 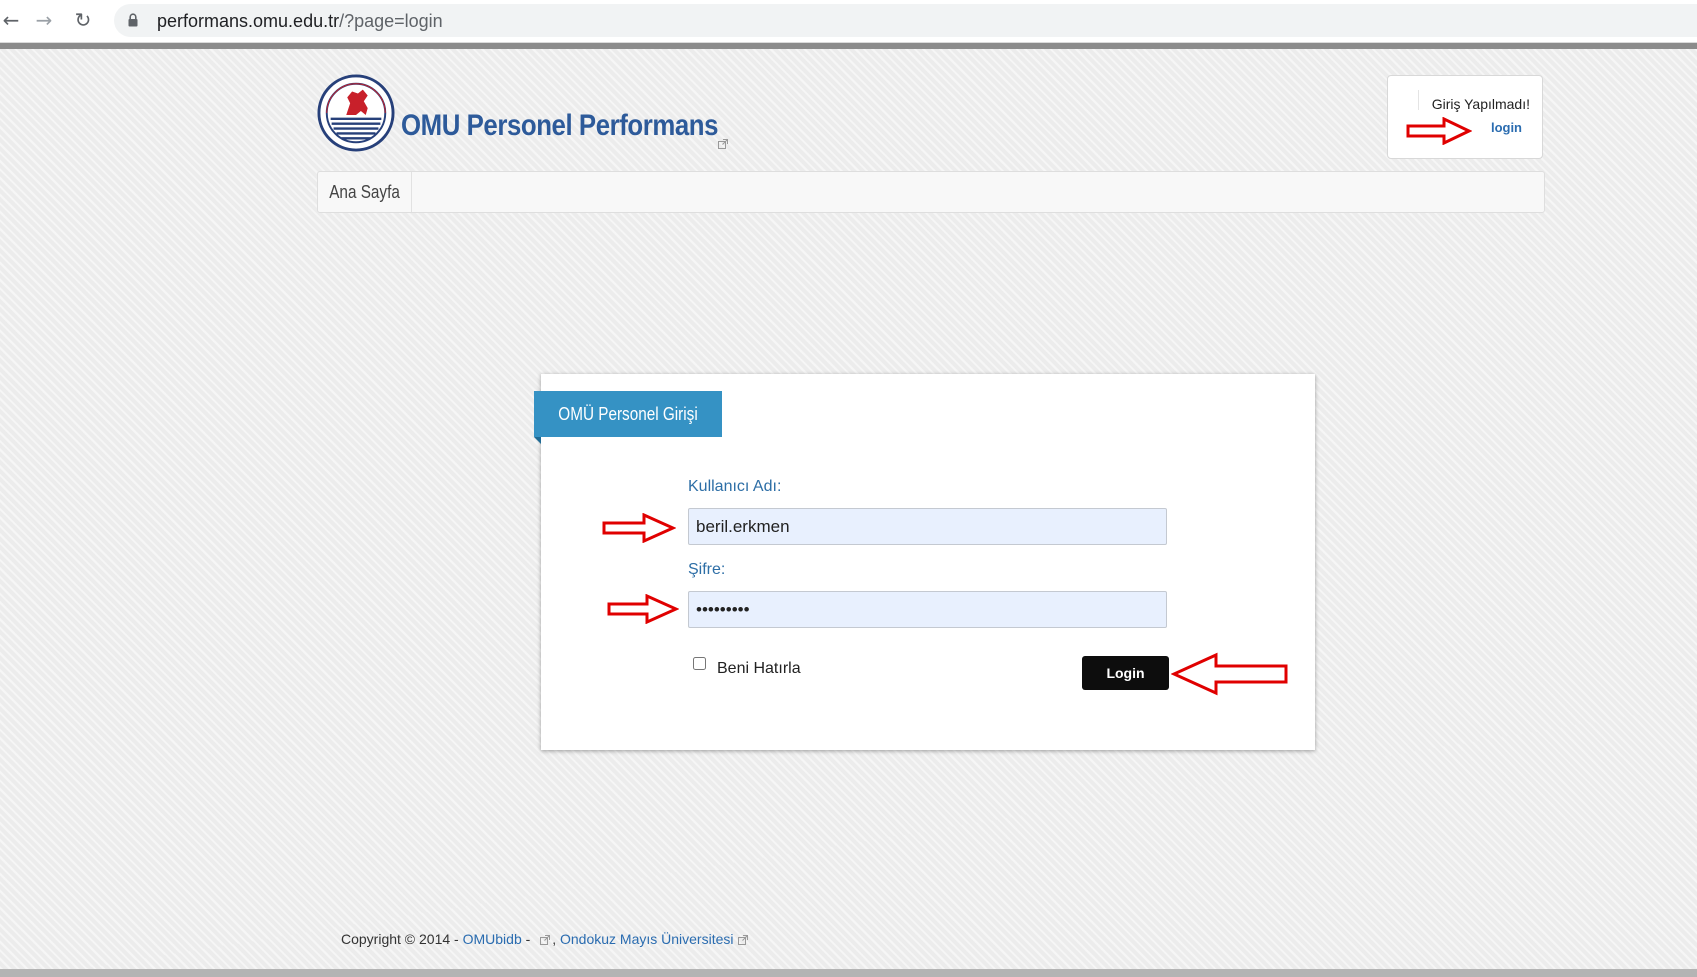 I want to click on bottom-divider, so click(x=848, y=973).